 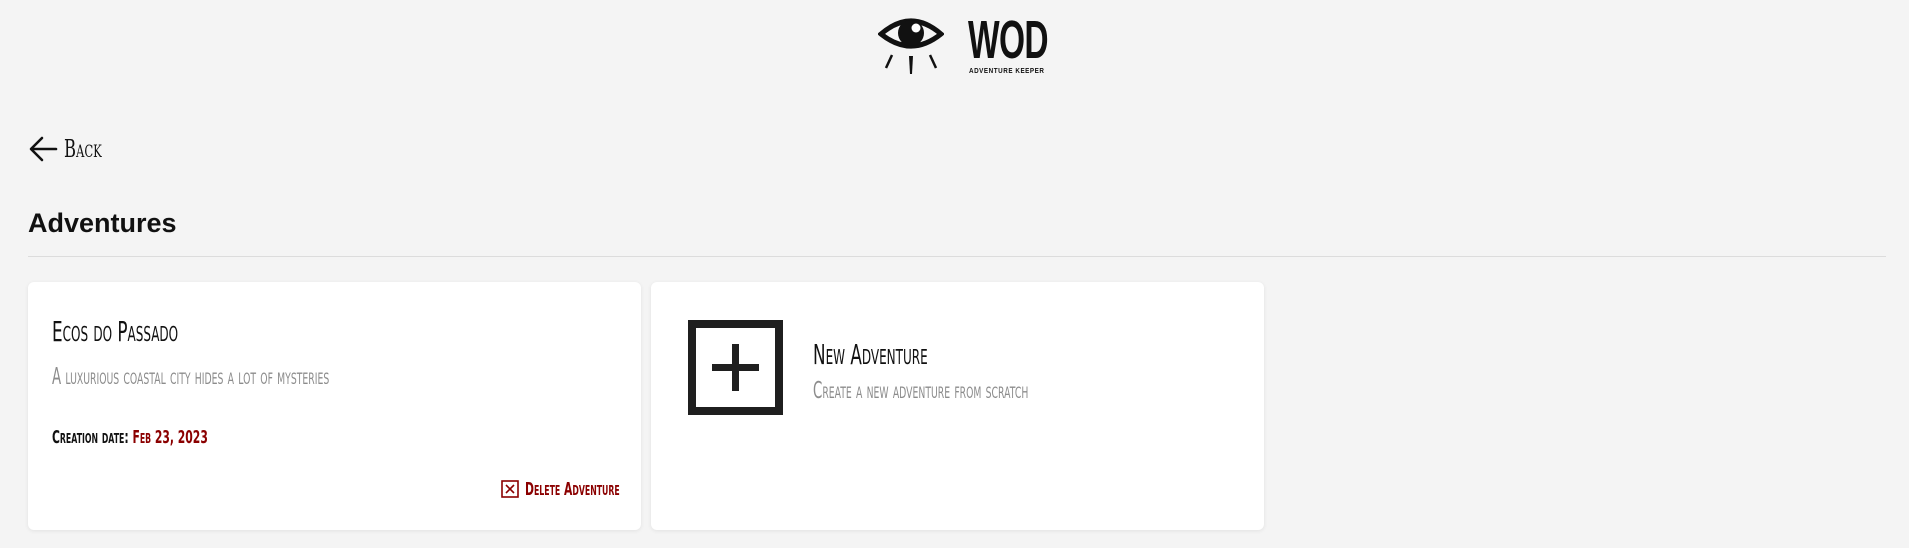 I want to click on adventure-creation-date: Creation date: Feb 23, 2023, so click(x=130, y=437).